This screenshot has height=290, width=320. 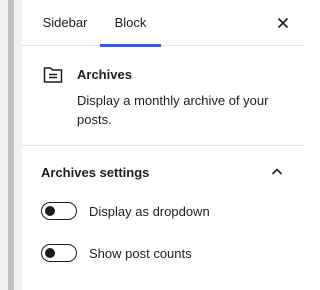 I want to click on scrollbar-track, so click(x=11, y=145).